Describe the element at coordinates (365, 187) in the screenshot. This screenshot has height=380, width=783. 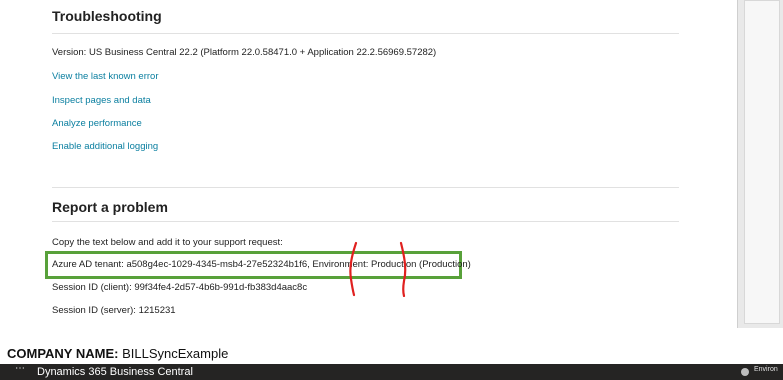
I see `section-divider` at that location.